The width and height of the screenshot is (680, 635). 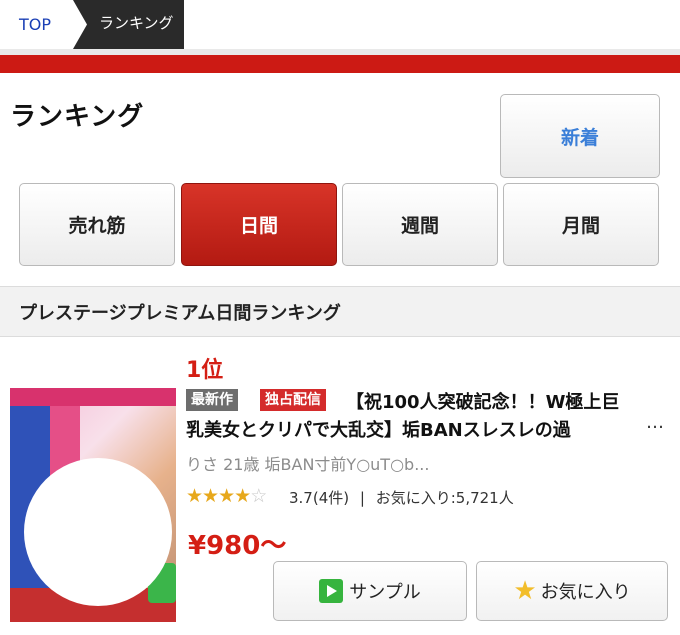 I want to click on play-icon, so click(x=331, y=591).